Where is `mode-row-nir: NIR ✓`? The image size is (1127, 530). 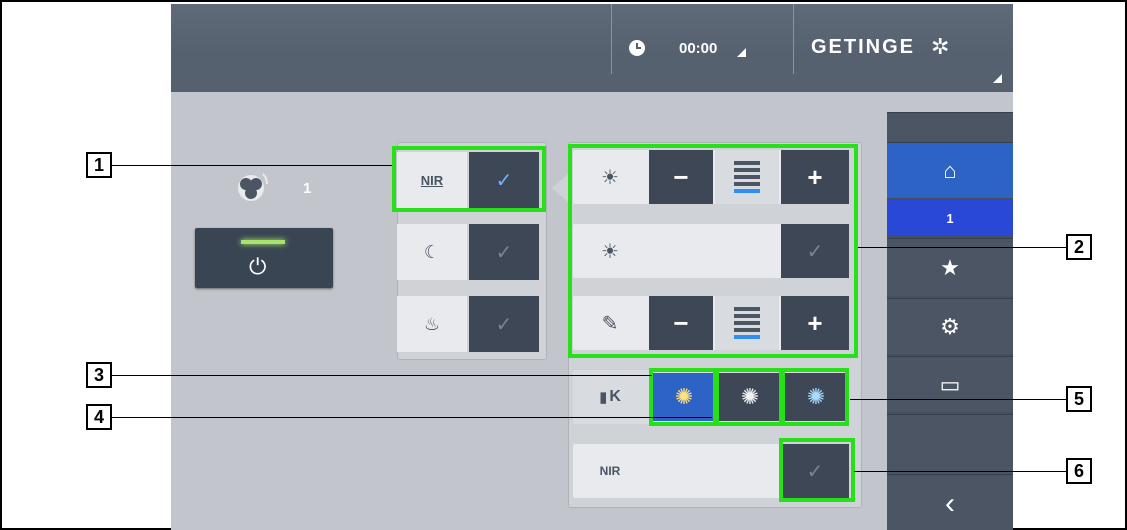 mode-row-nir: NIR ✓ is located at coordinates (469, 180).